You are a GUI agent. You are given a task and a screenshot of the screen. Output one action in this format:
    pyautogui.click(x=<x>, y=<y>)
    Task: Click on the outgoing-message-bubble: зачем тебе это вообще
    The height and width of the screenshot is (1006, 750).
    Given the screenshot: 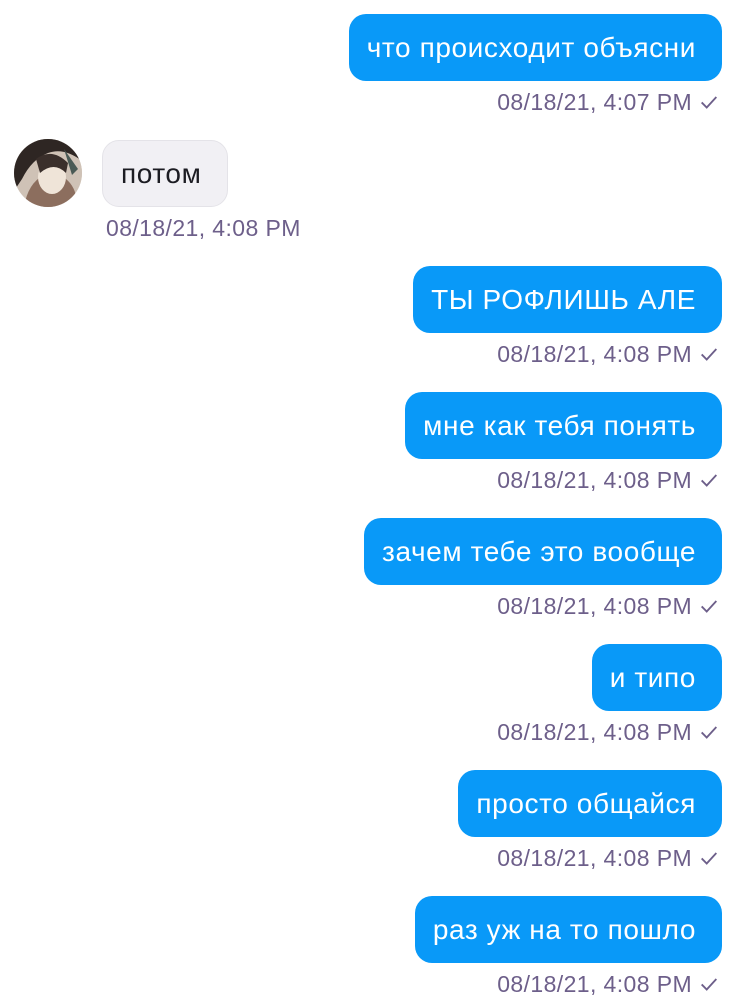 What is the action you would take?
    pyautogui.click(x=543, y=551)
    